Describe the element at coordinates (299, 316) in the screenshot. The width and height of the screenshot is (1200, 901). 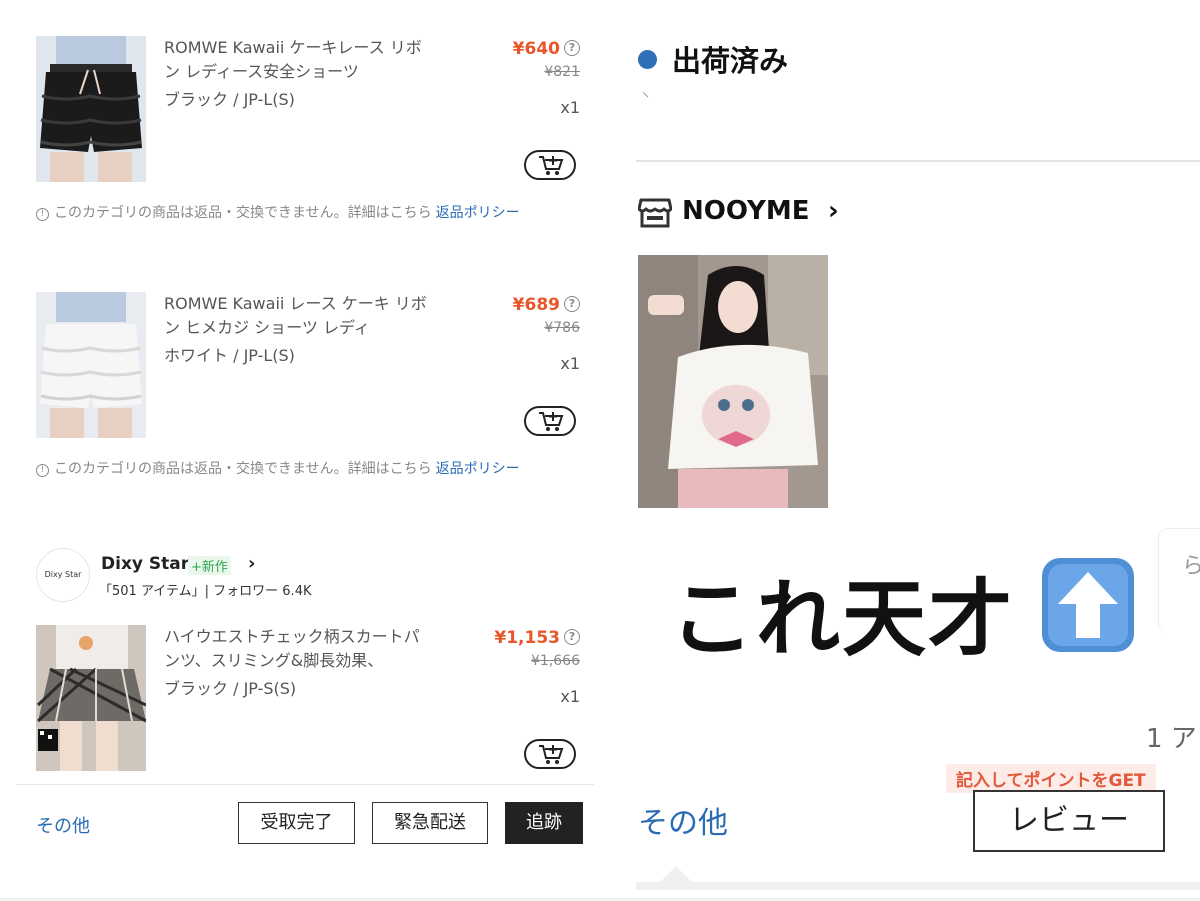
I see `product-title: ROMWE Kawaii レース ケーキ リボン ヒメカジ ショーツ レディ` at that location.